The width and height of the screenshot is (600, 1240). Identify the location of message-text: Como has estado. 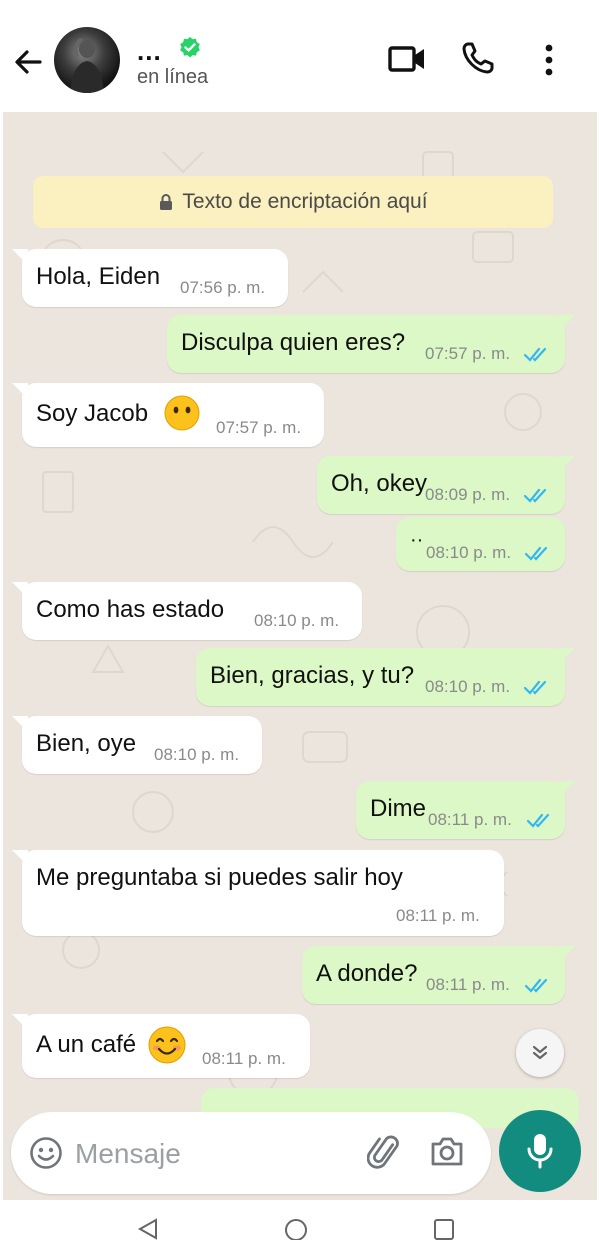
(130, 609).